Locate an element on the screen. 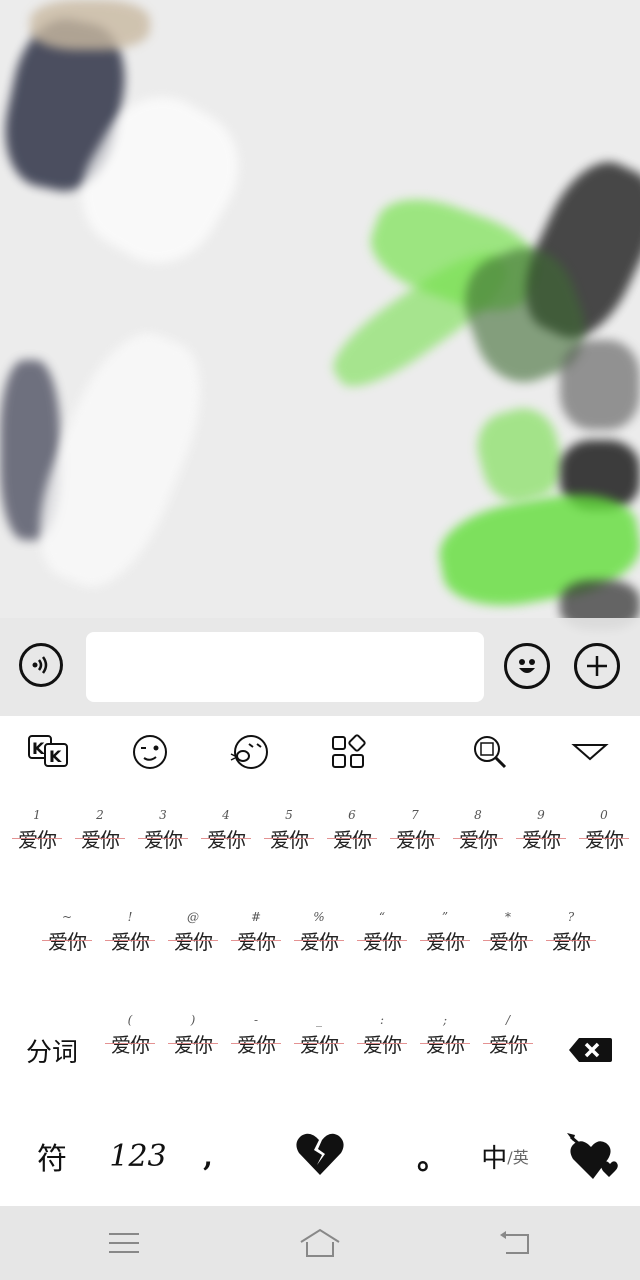  symbol-key: 符 is located at coordinates (52, 1156).